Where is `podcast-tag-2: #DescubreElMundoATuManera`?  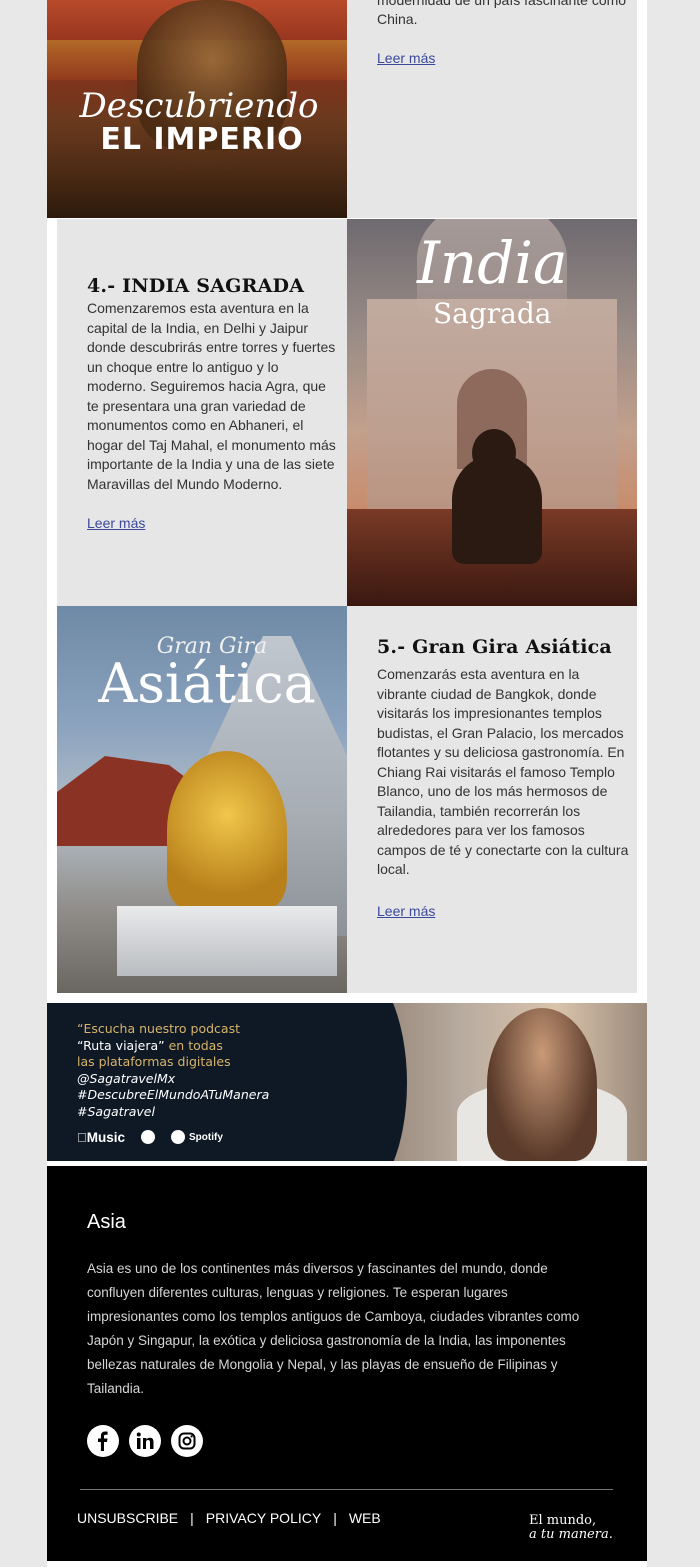
podcast-tag-2: #DescubreElMundoATuManera is located at coordinates (173, 1094).